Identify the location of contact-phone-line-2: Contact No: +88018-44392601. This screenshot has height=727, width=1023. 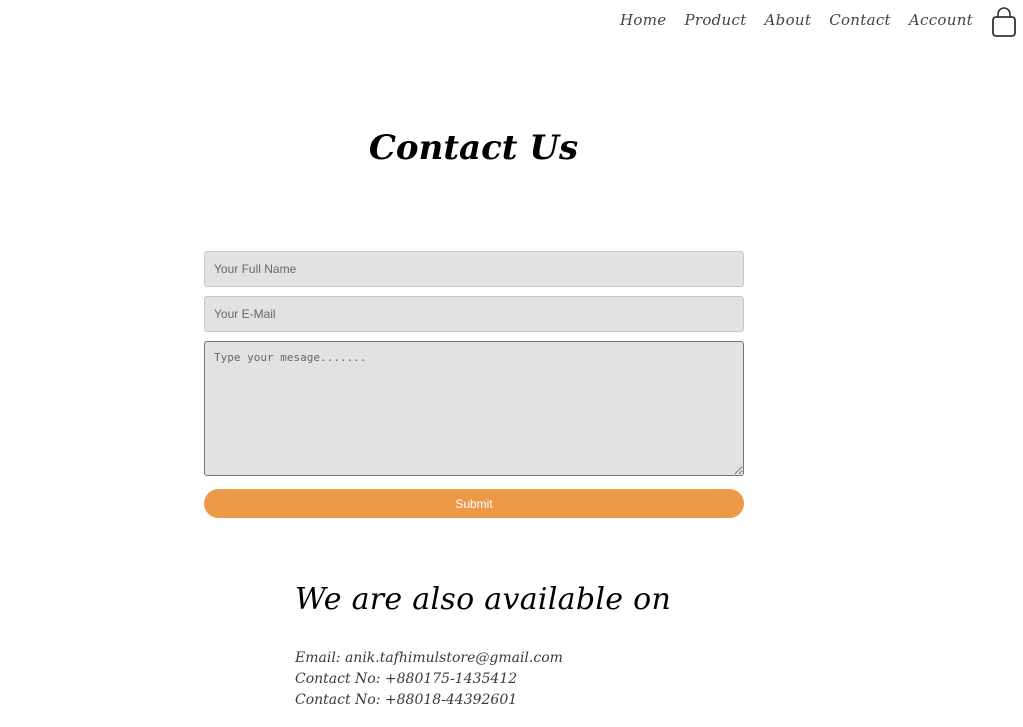
(406, 700).